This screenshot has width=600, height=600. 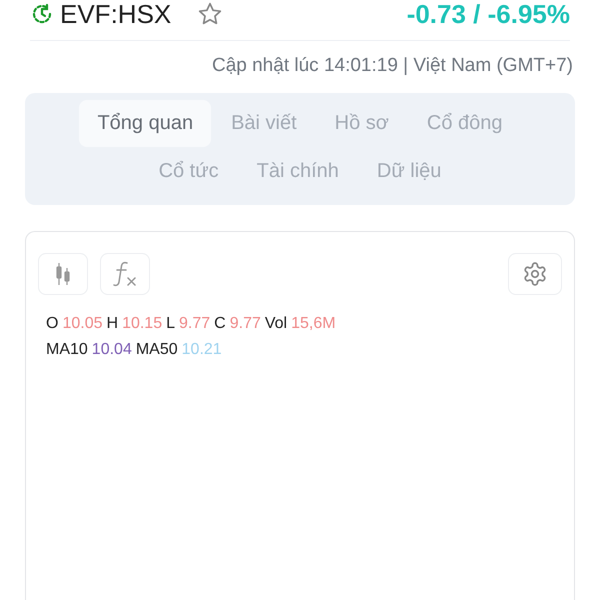 What do you see at coordinates (171, 324) in the screenshot?
I see `legend-label: L` at bounding box center [171, 324].